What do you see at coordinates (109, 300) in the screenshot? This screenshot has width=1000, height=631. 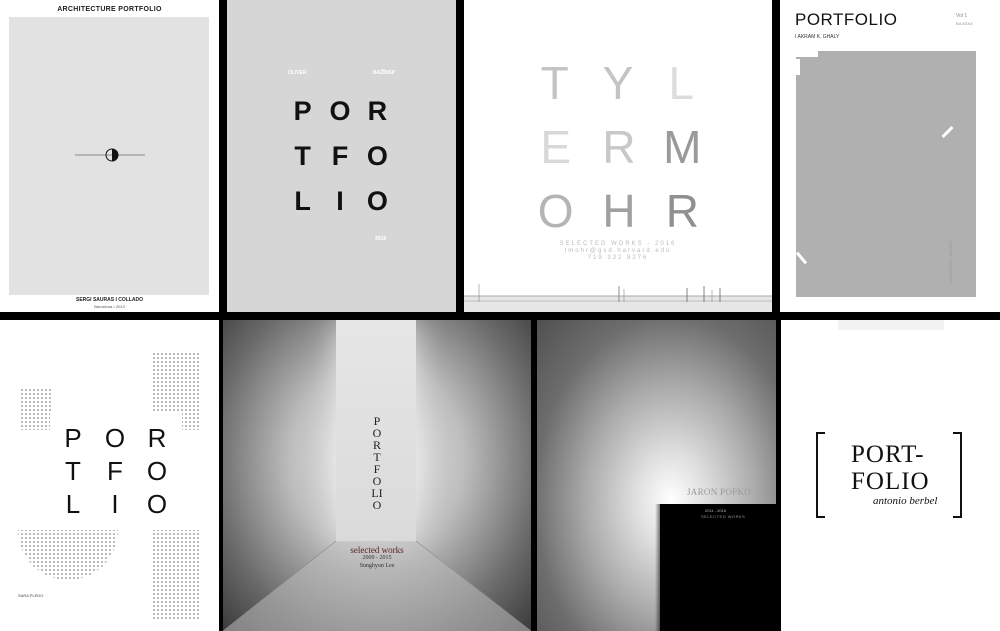 I see `author-name: SERGI SAURAS I COLLADO` at bounding box center [109, 300].